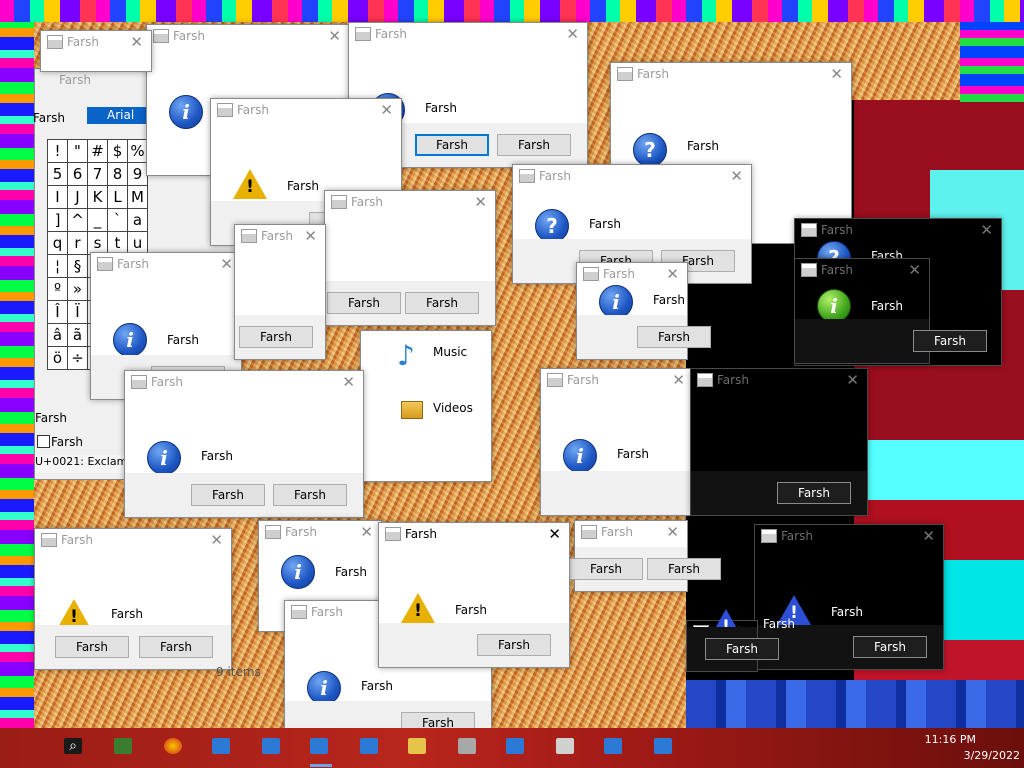 The width and height of the screenshot is (1024, 768). I want to click on char-cell: K, so click(97, 197).